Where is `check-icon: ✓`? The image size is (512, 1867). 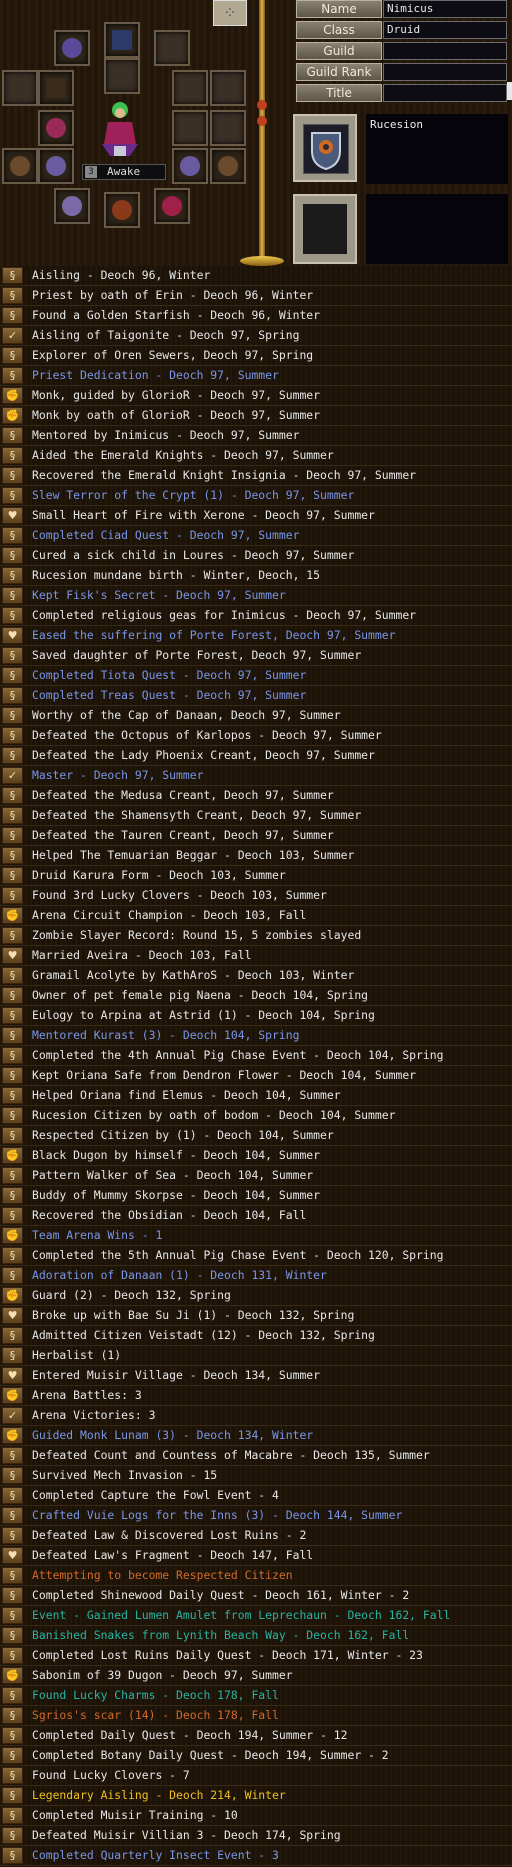 check-icon: ✓ is located at coordinates (12, 335).